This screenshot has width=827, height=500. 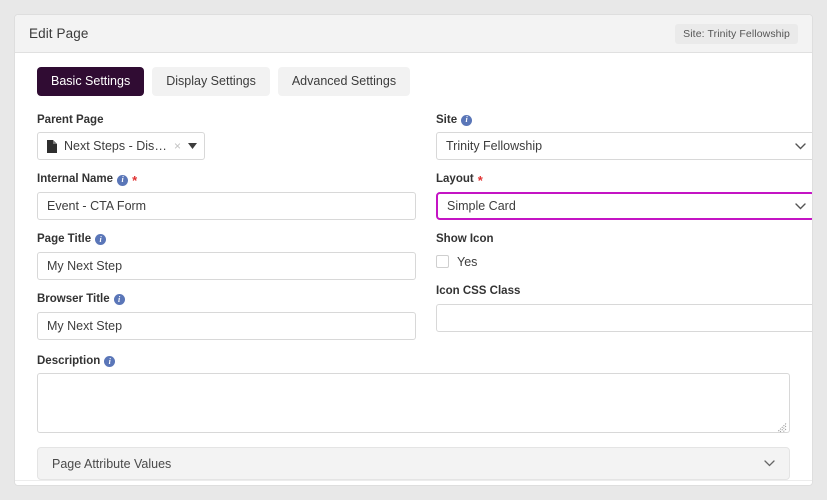 What do you see at coordinates (413, 482) in the screenshot?
I see `card-footer: Save Cancel` at bounding box center [413, 482].